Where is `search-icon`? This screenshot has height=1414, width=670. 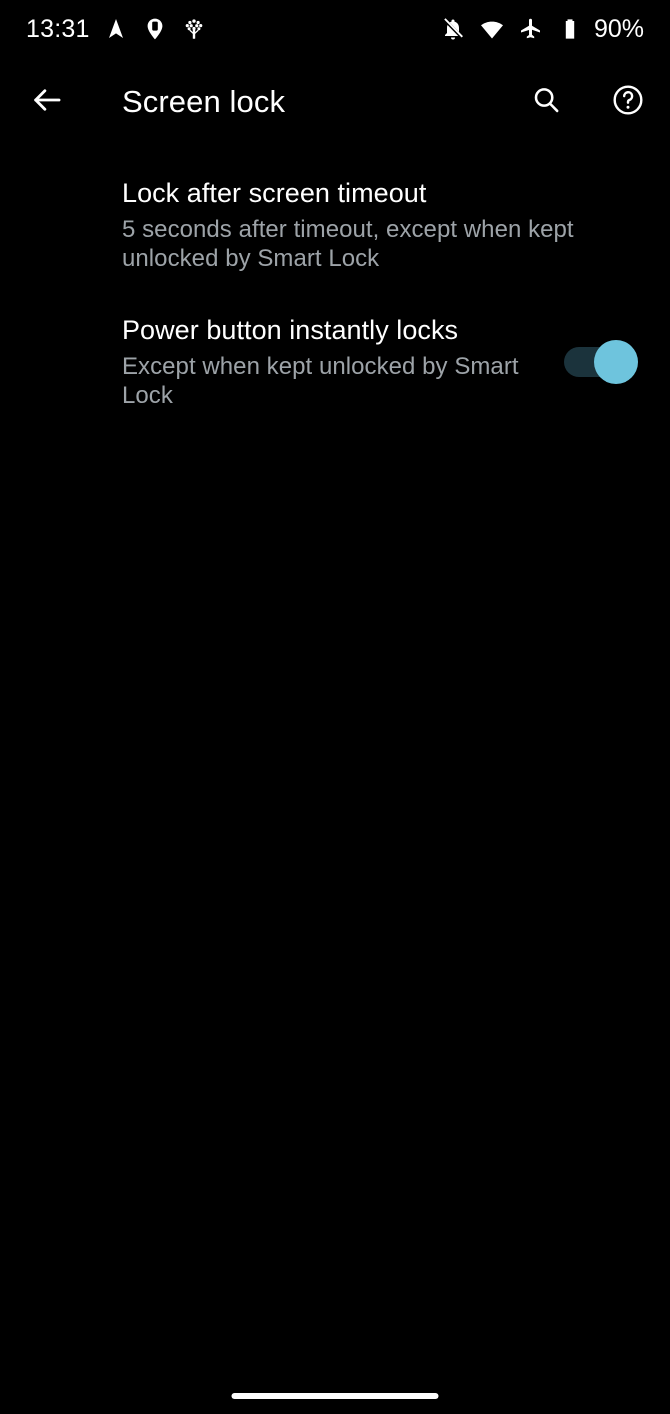
search-icon is located at coordinates (546, 102).